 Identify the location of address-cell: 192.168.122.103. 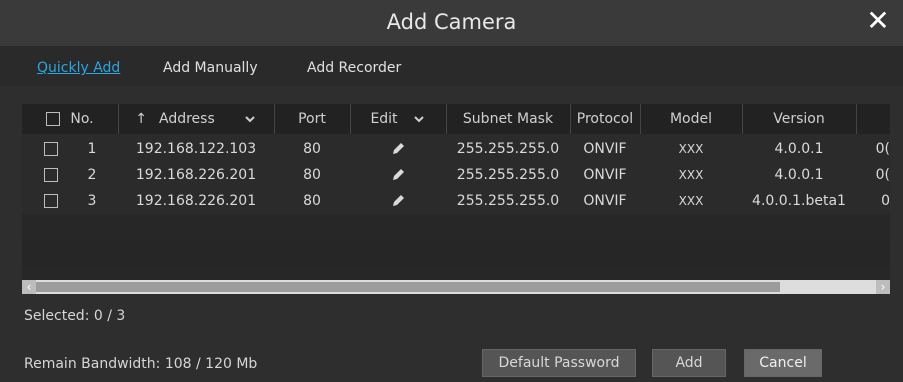
(196, 149).